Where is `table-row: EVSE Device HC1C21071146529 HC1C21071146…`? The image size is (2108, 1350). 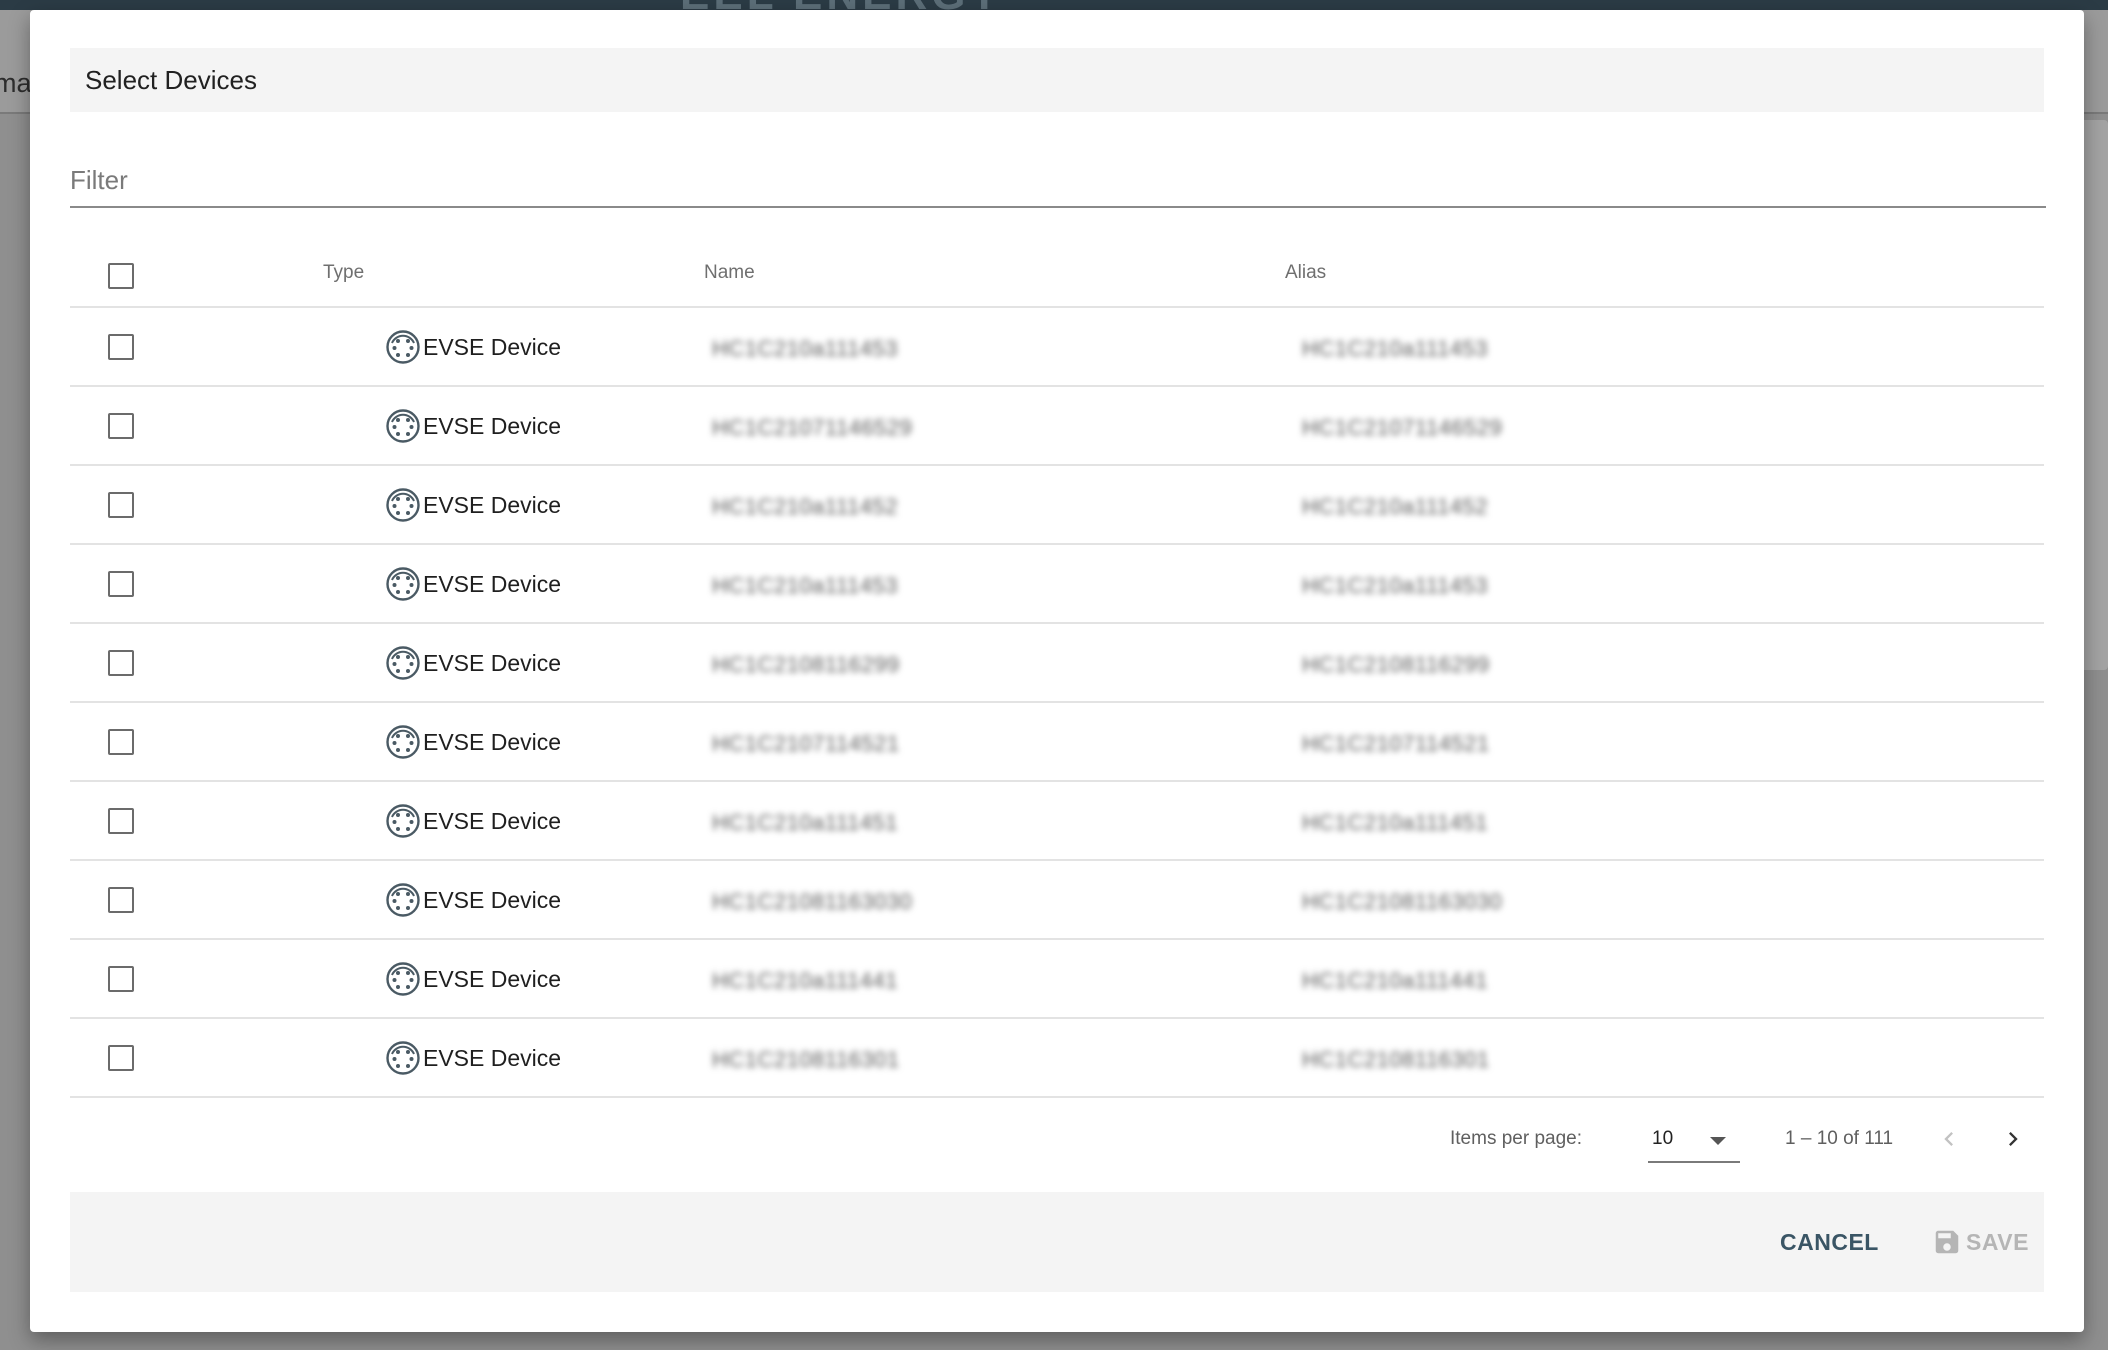 table-row: EVSE Device HC1C21071146529 HC1C21071146… is located at coordinates (1057, 426).